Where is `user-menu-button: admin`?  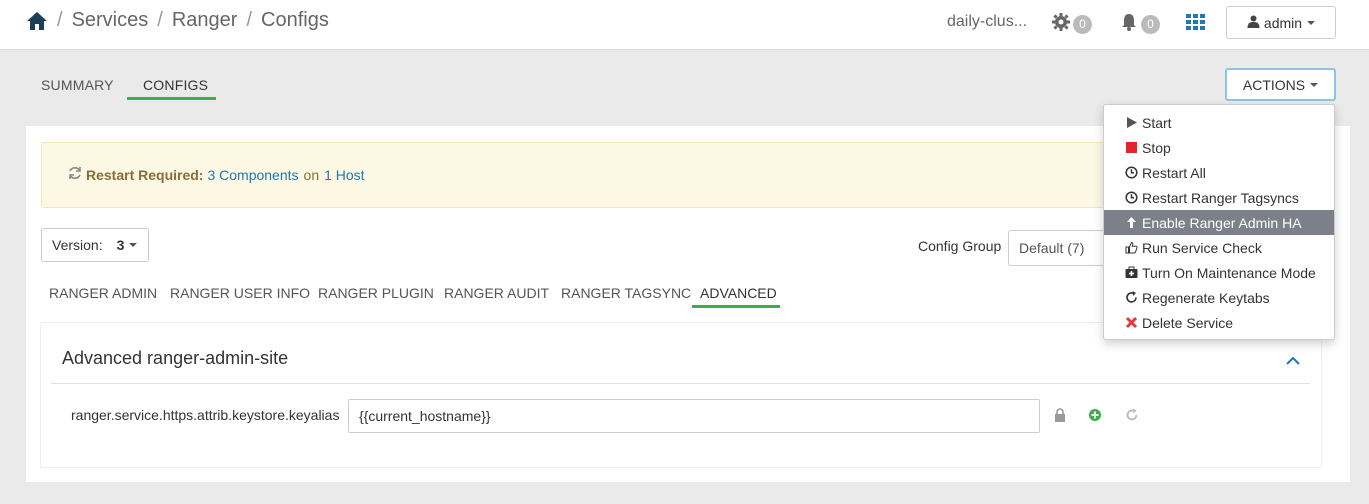
user-menu-button: admin is located at coordinates (1281, 22).